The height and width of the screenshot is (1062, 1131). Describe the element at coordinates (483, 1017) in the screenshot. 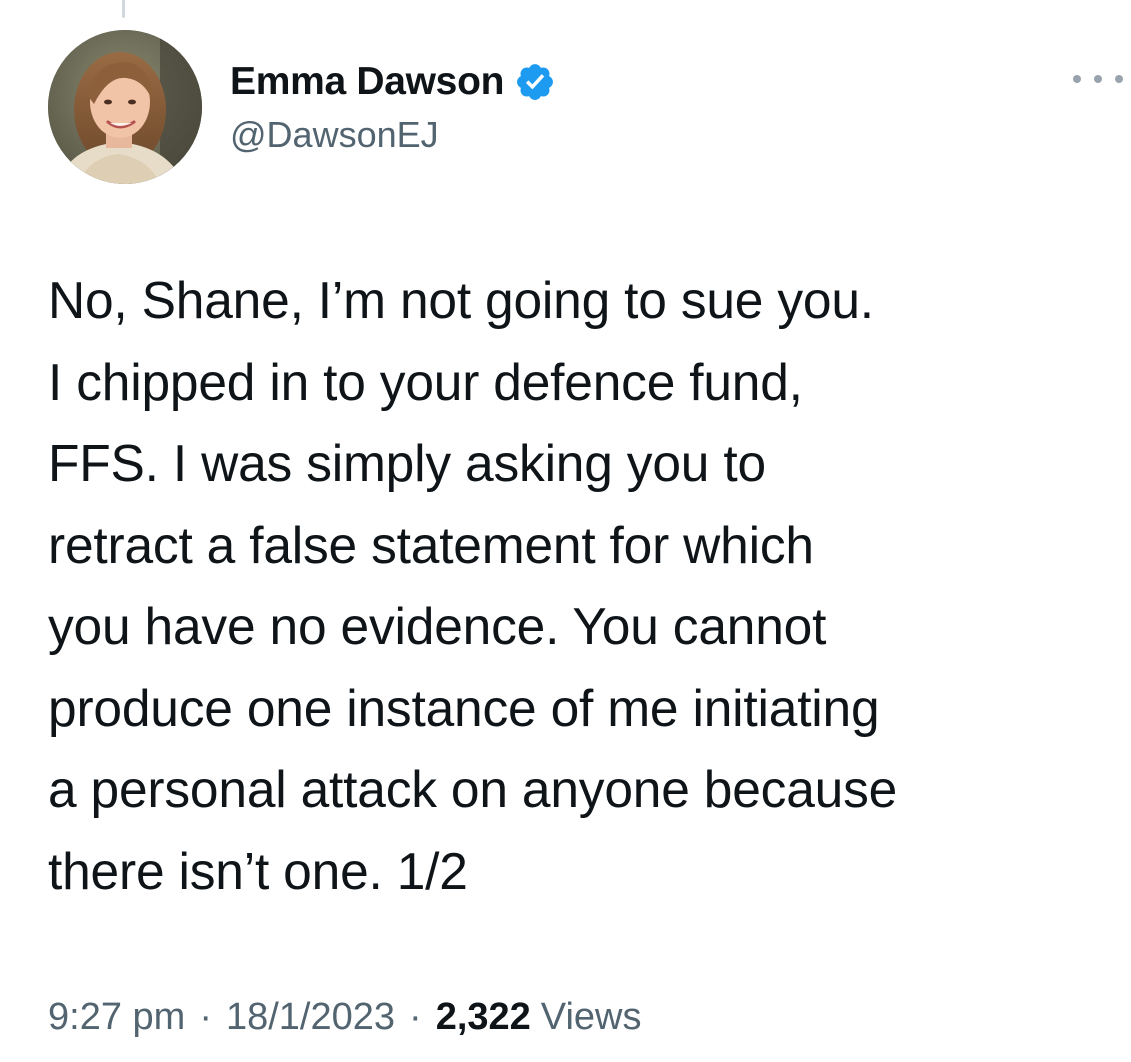

I see `views-count: 2,322` at that location.